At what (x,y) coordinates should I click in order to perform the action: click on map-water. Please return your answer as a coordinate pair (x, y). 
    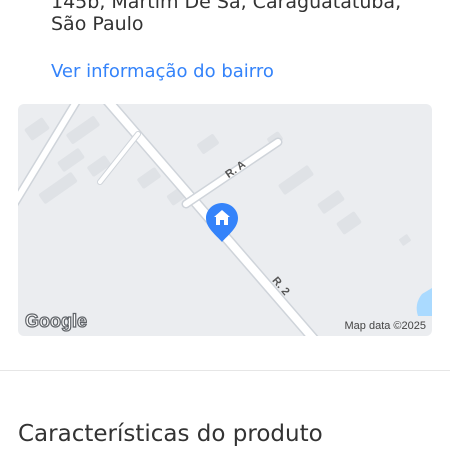
    Looking at the image, I should click on (424, 302).